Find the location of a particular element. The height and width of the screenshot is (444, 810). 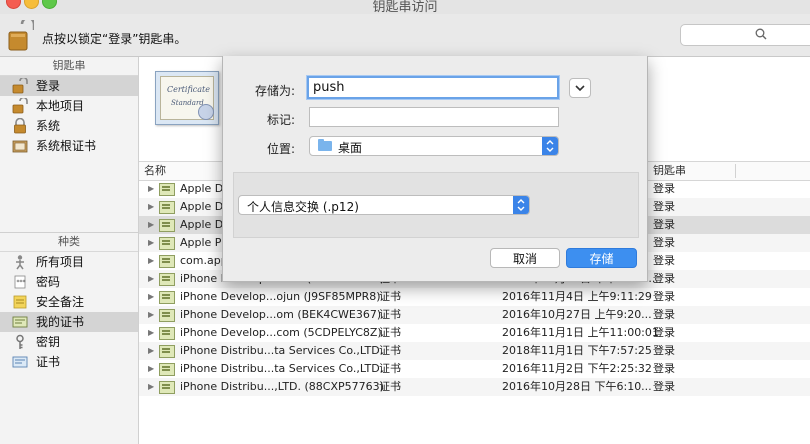

location-value: 桌面 is located at coordinates (350, 148).